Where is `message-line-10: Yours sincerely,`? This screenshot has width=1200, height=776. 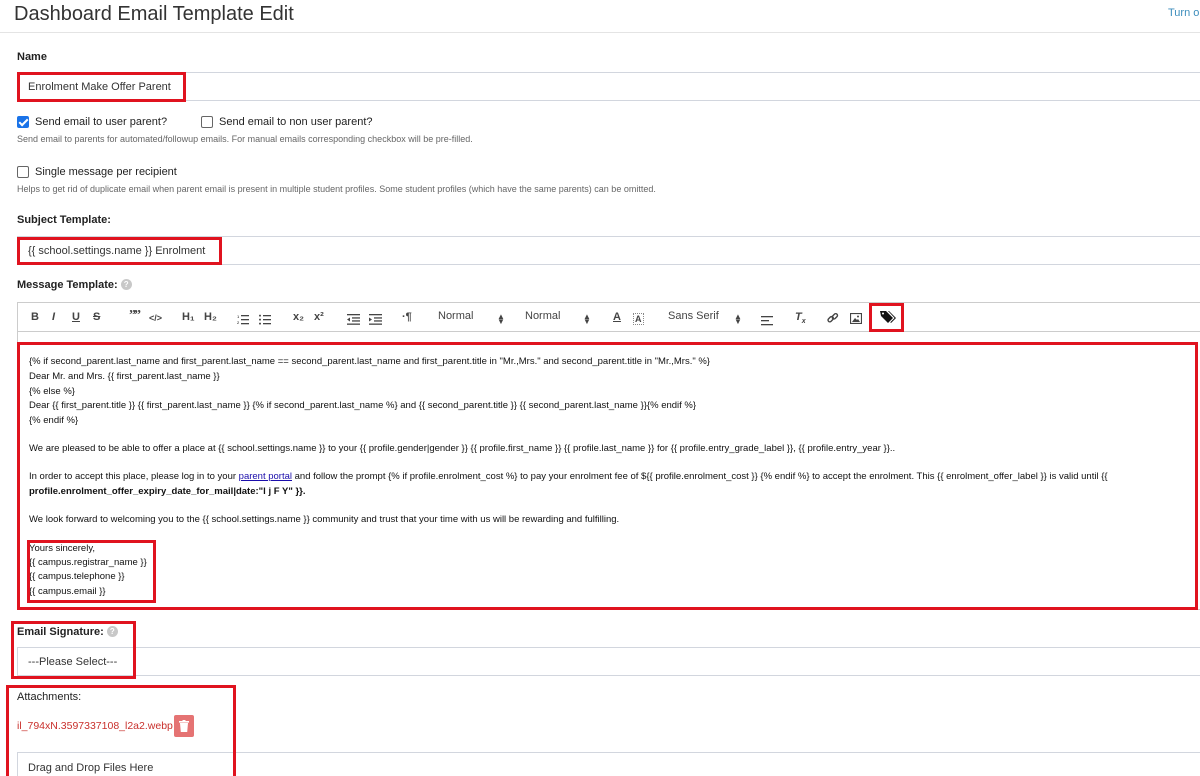
message-line-10: Yours sincerely, is located at coordinates (62, 548).